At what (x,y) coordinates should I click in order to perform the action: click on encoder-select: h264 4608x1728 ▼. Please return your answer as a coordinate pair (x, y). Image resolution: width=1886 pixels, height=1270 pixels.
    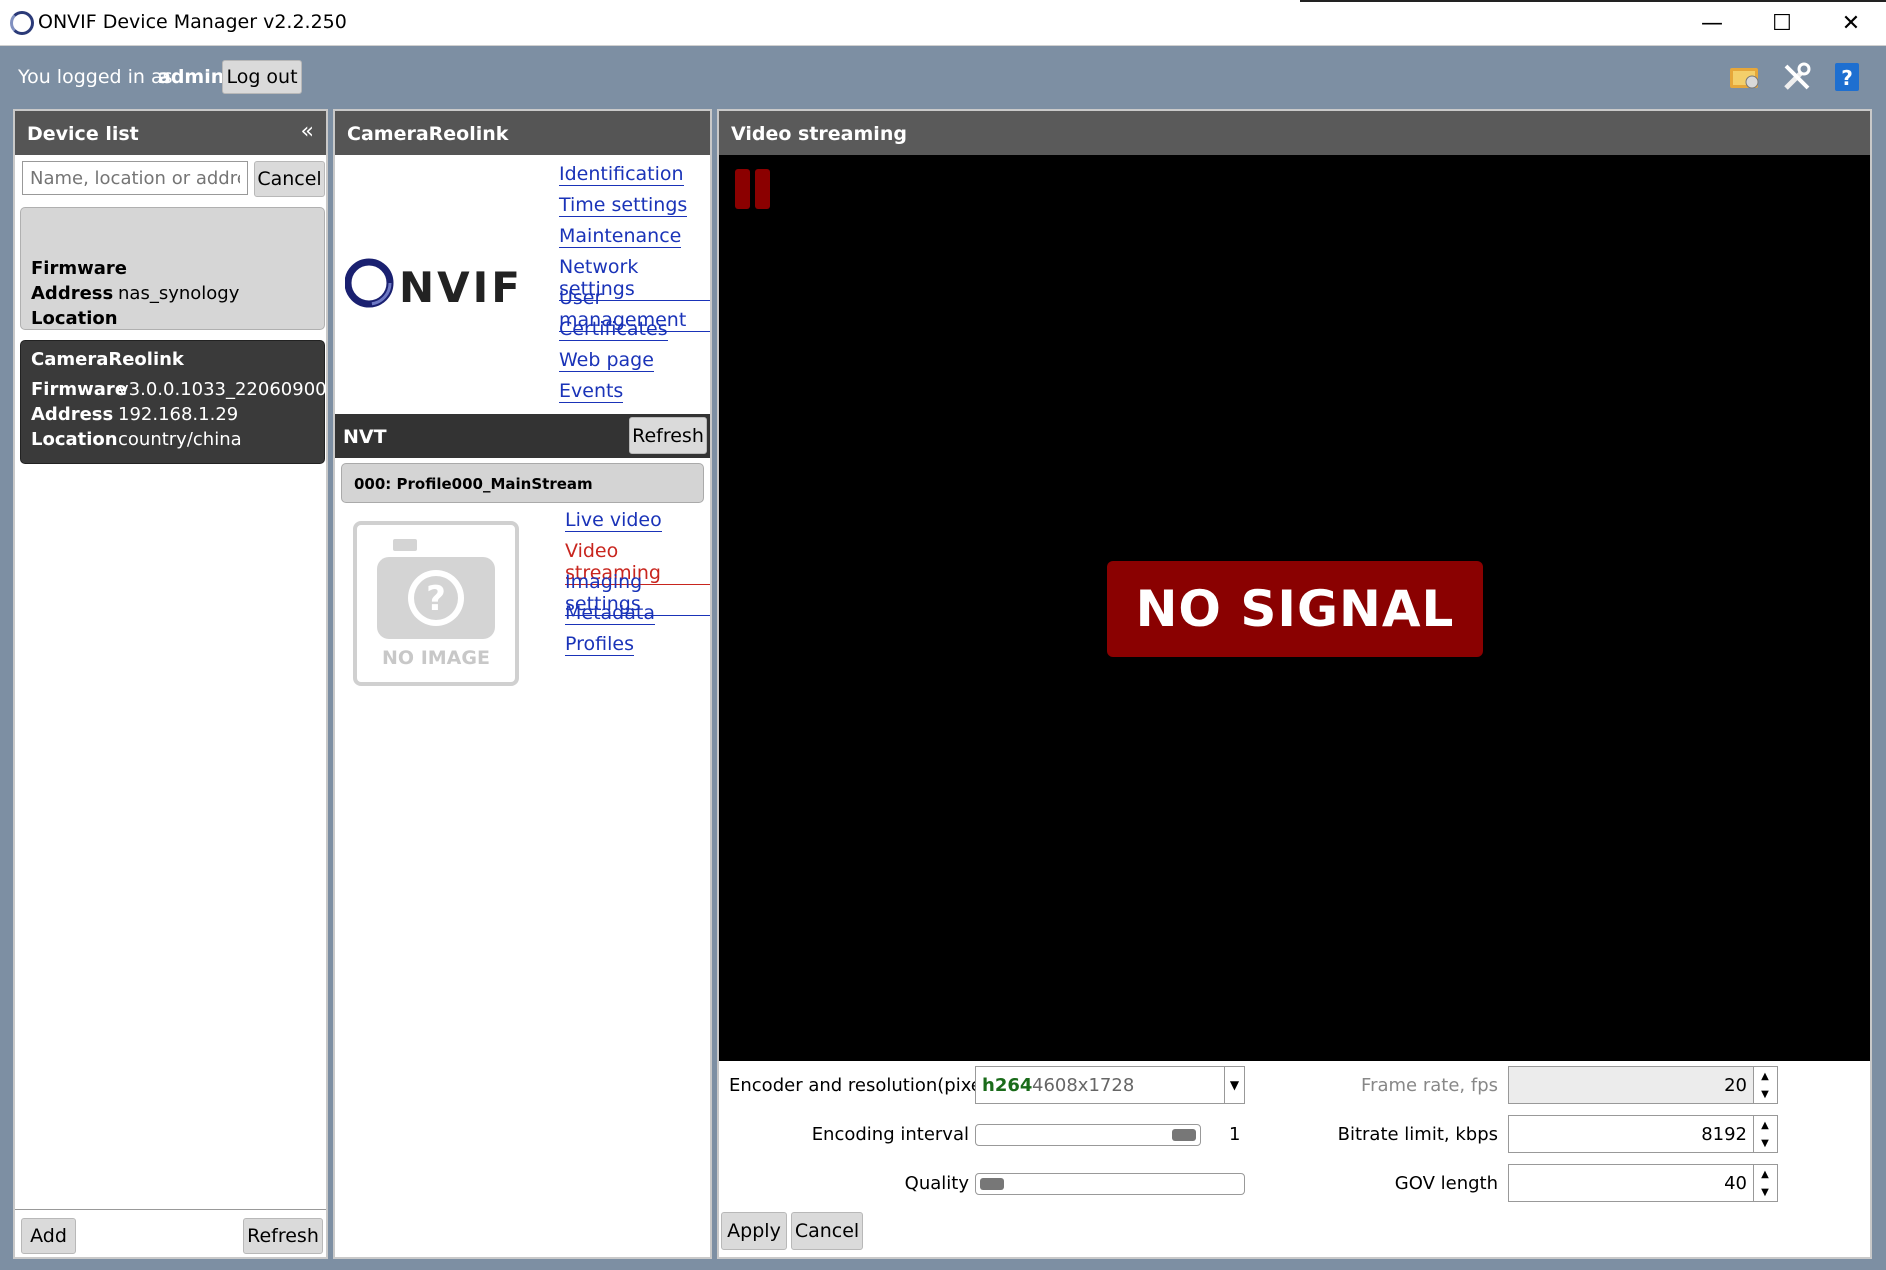
    Looking at the image, I should click on (1110, 1085).